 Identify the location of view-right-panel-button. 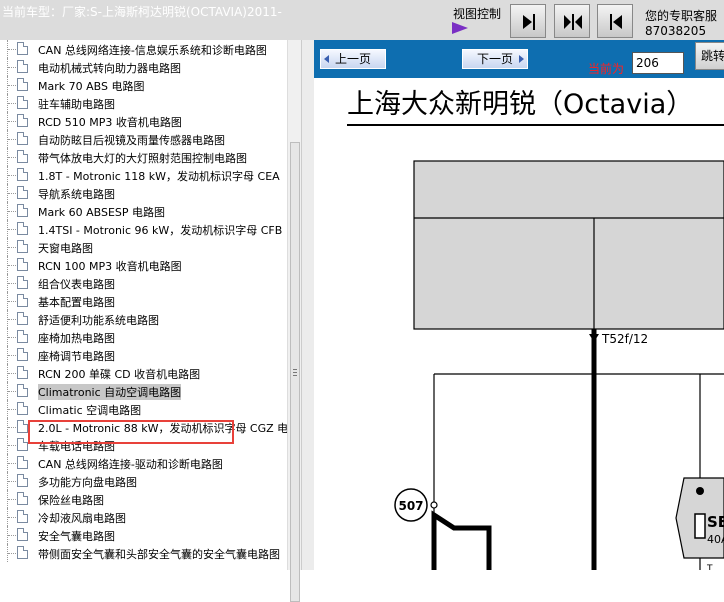
(528, 21).